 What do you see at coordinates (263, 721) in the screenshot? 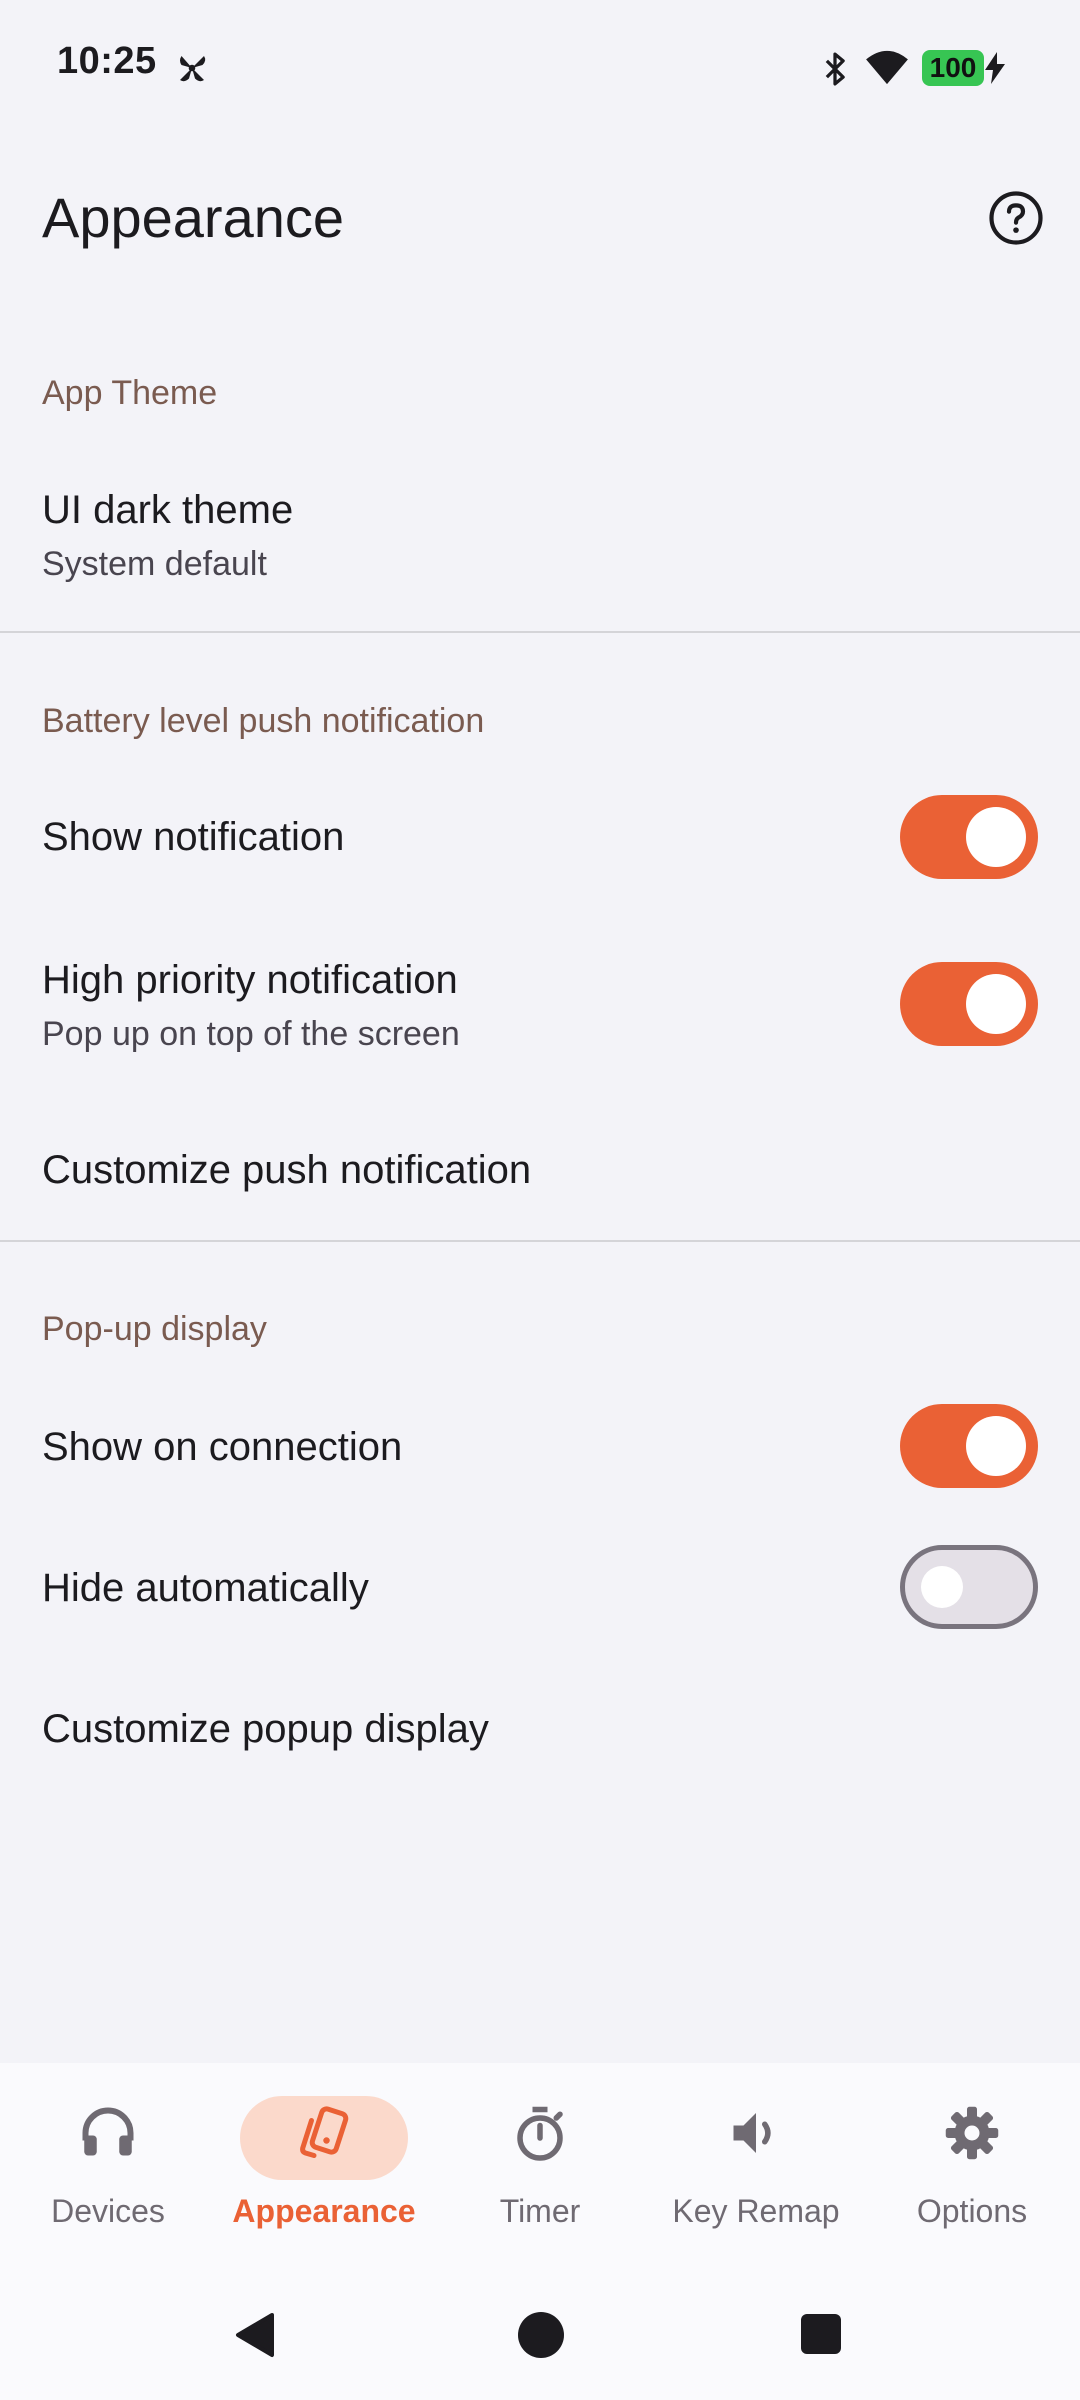
I see `section-header-battery-notification: Battery level push notification` at bounding box center [263, 721].